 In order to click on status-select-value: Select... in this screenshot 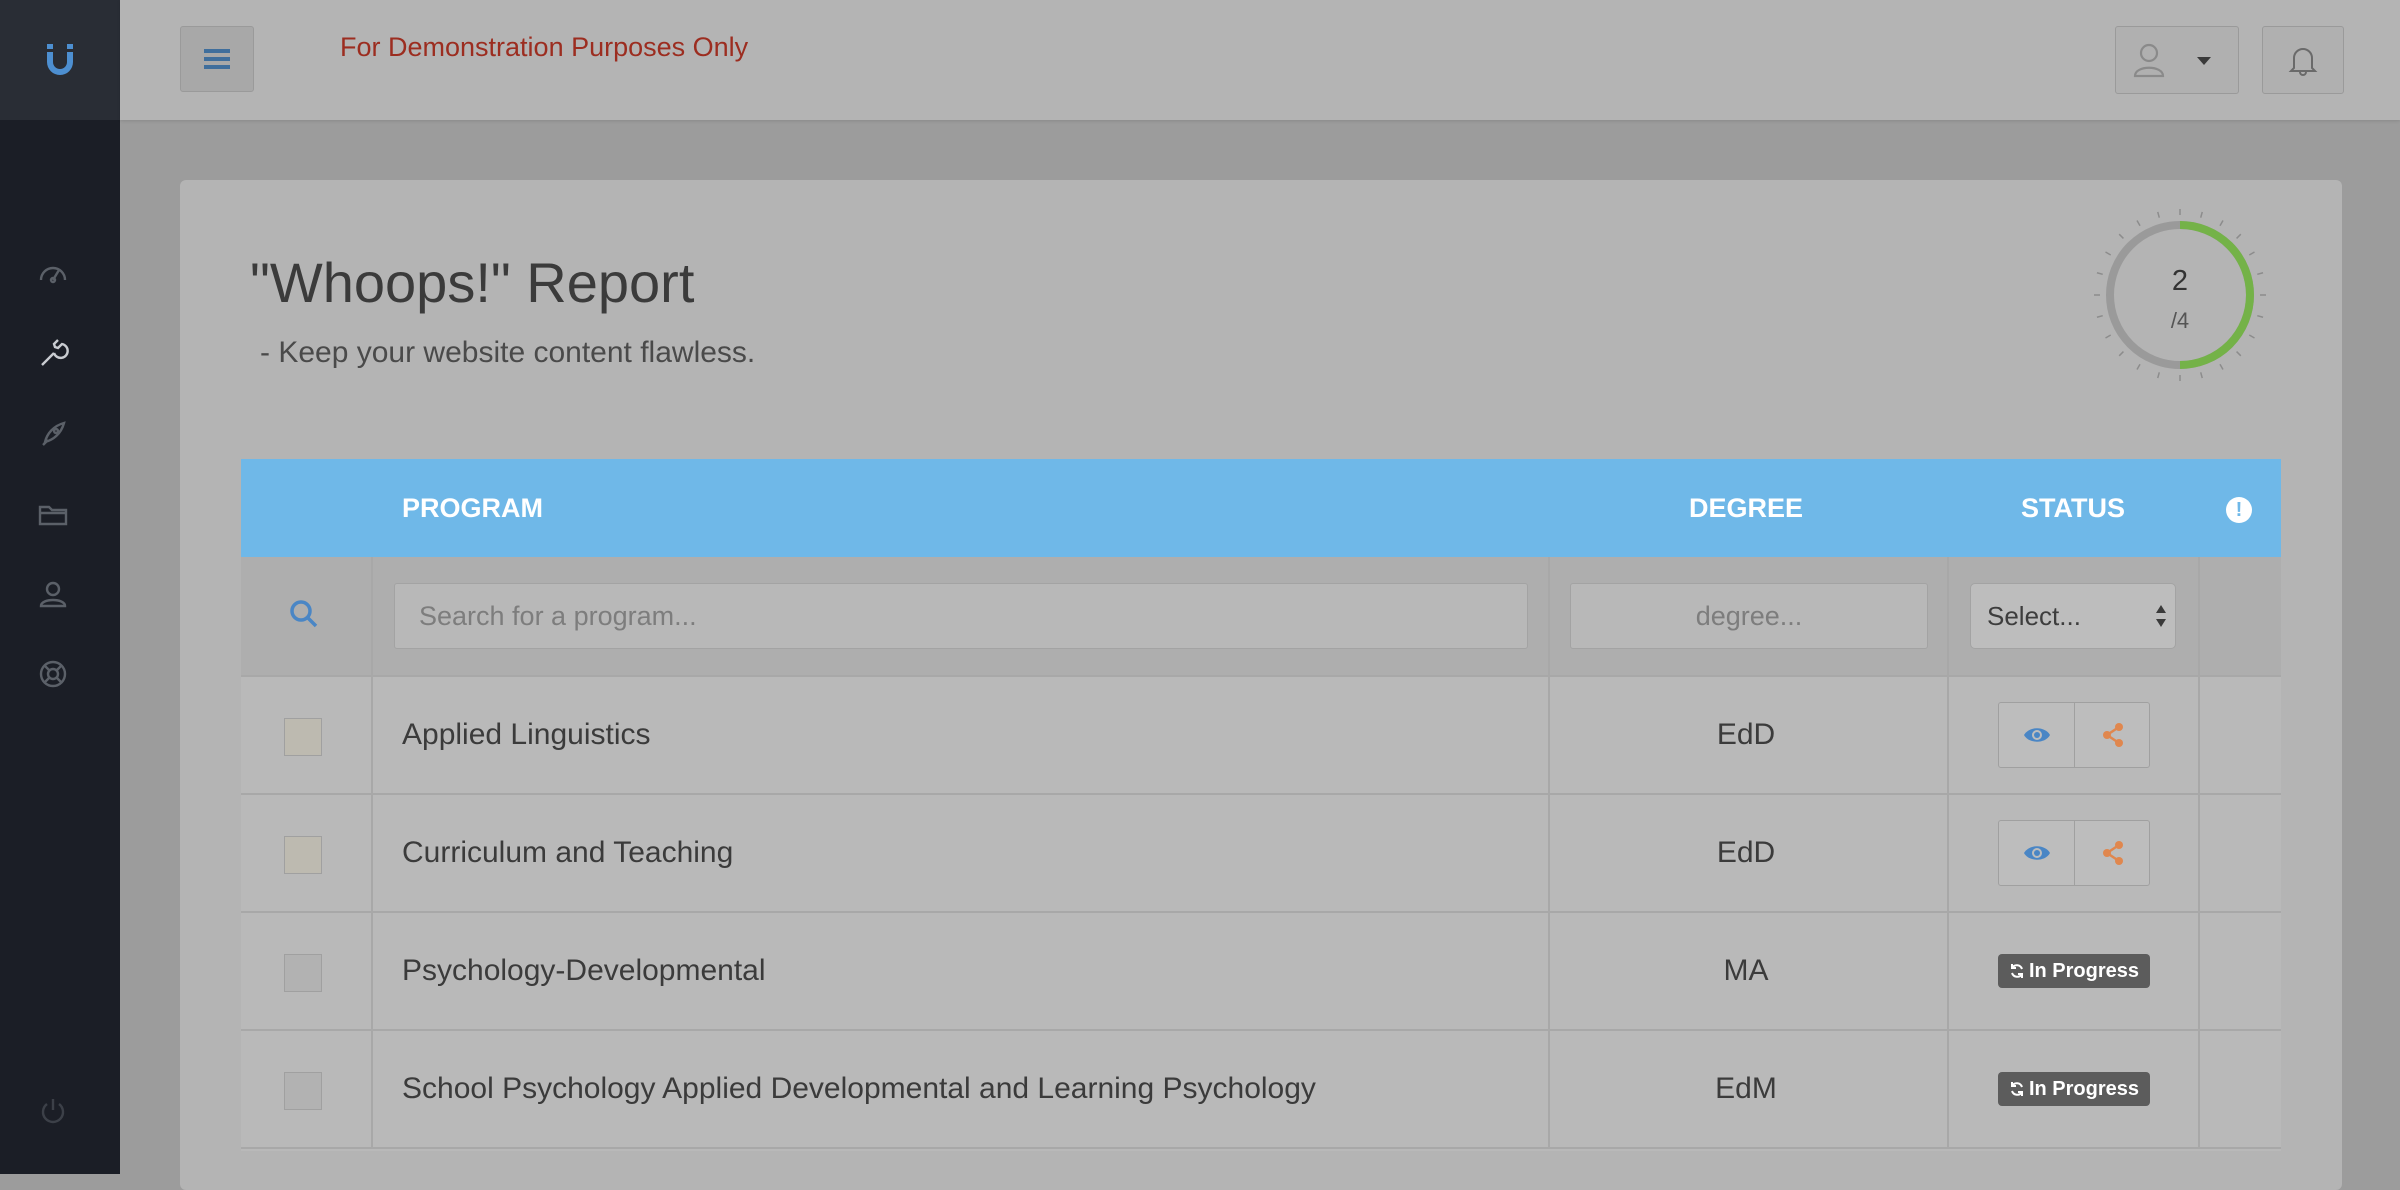, I will do `click(2034, 616)`.